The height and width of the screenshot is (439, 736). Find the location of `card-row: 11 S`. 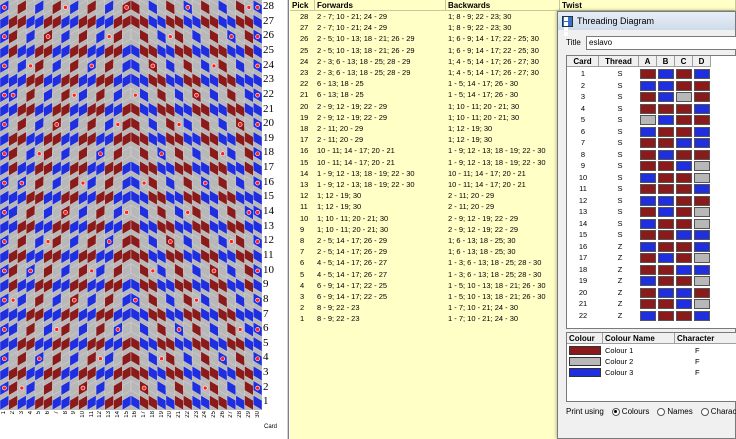

card-row: 11 S is located at coordinates (651, 189).